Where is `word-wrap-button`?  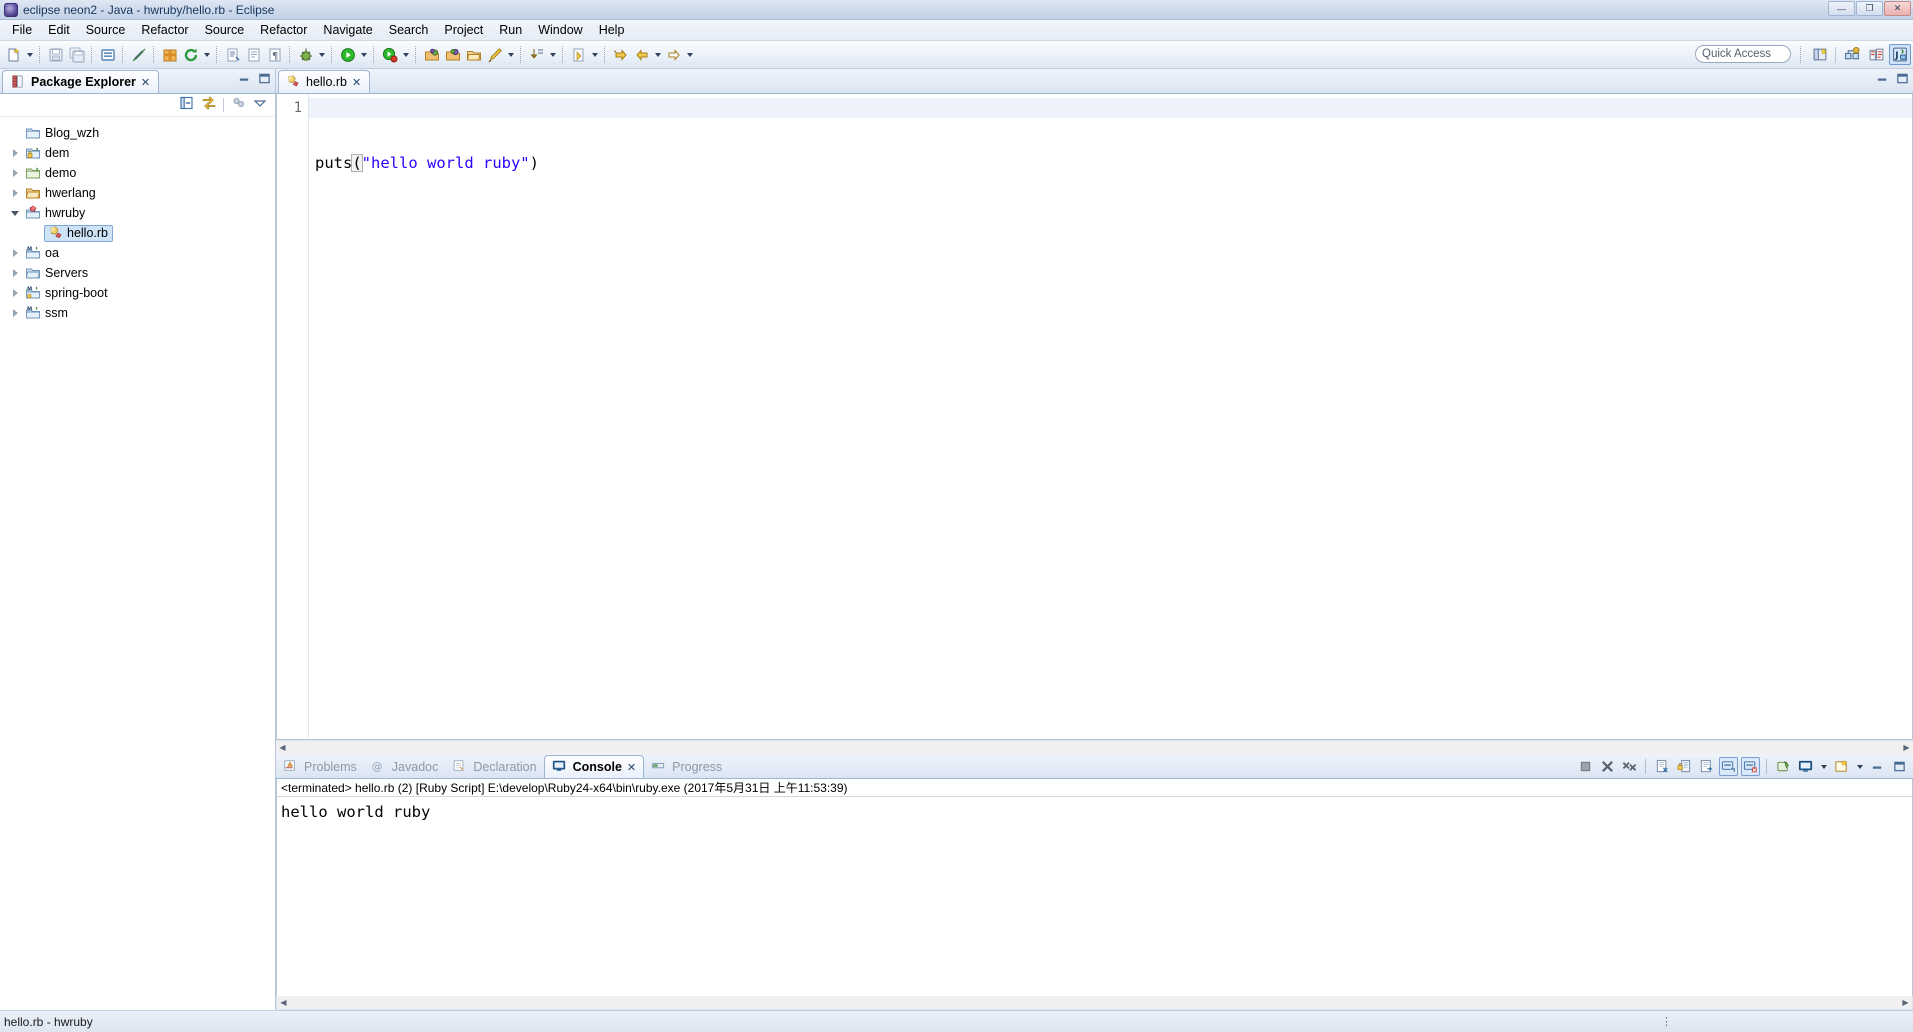
word-wrap-button is located at coordinates (1706, 766).